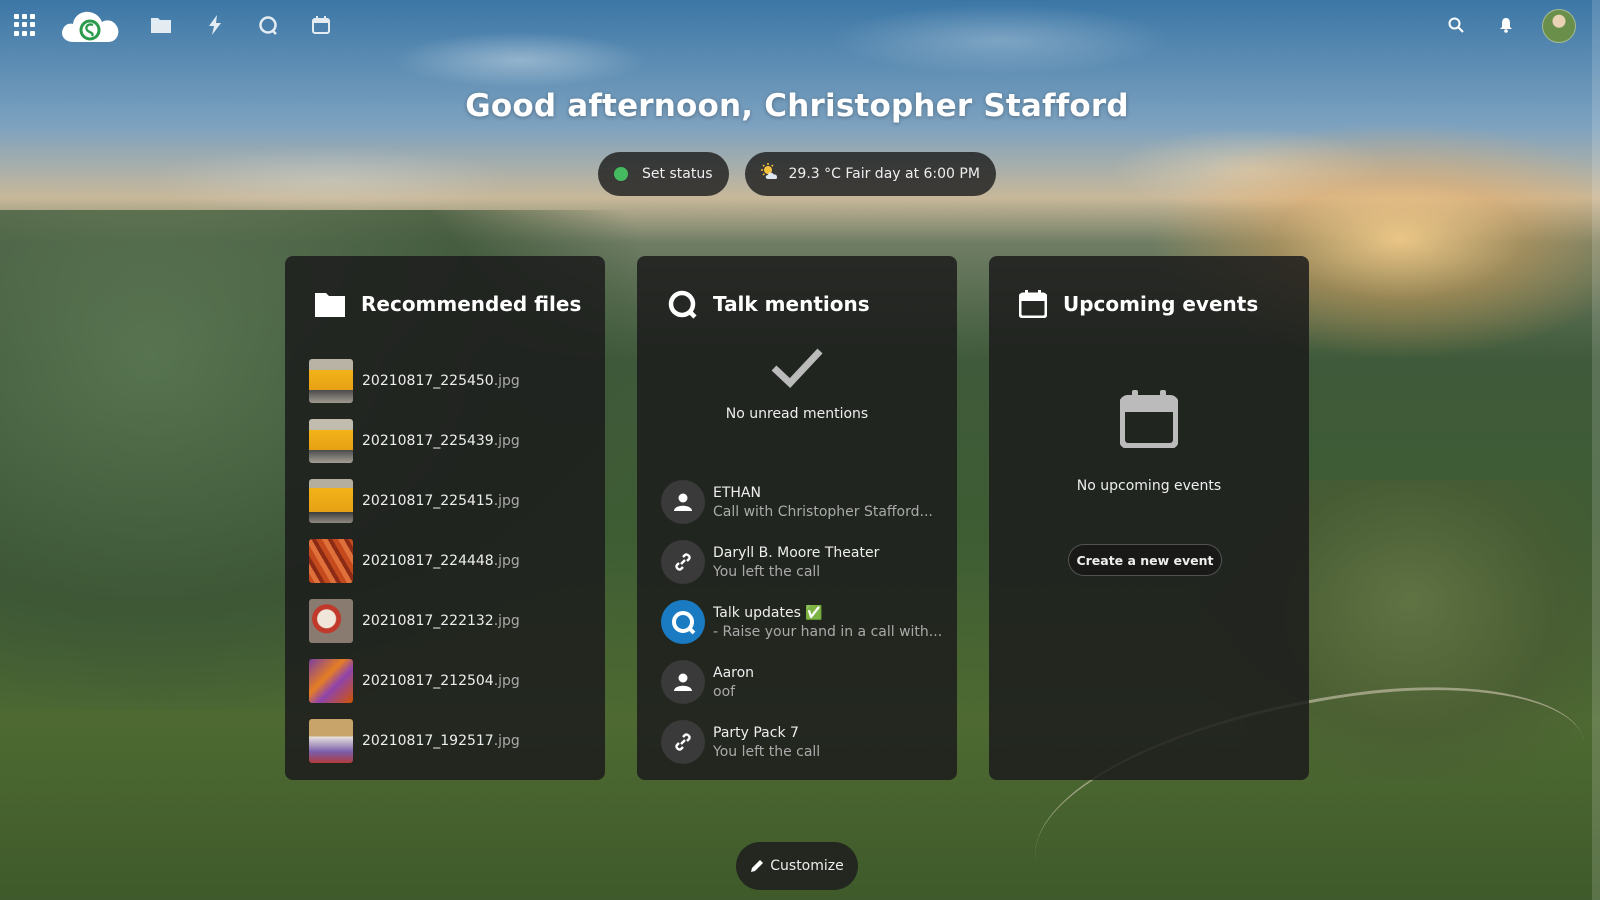 The image size is (1600, 900). What do you see at coordinates (737, 492) in the screenshot?
I see `mention-title: ETHAN` at bounding box center [737, 492].